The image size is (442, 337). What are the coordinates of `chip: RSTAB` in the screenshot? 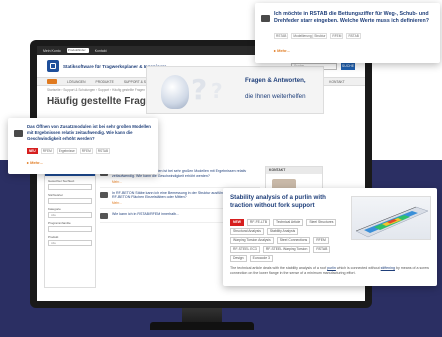 It's located at (322, 249).